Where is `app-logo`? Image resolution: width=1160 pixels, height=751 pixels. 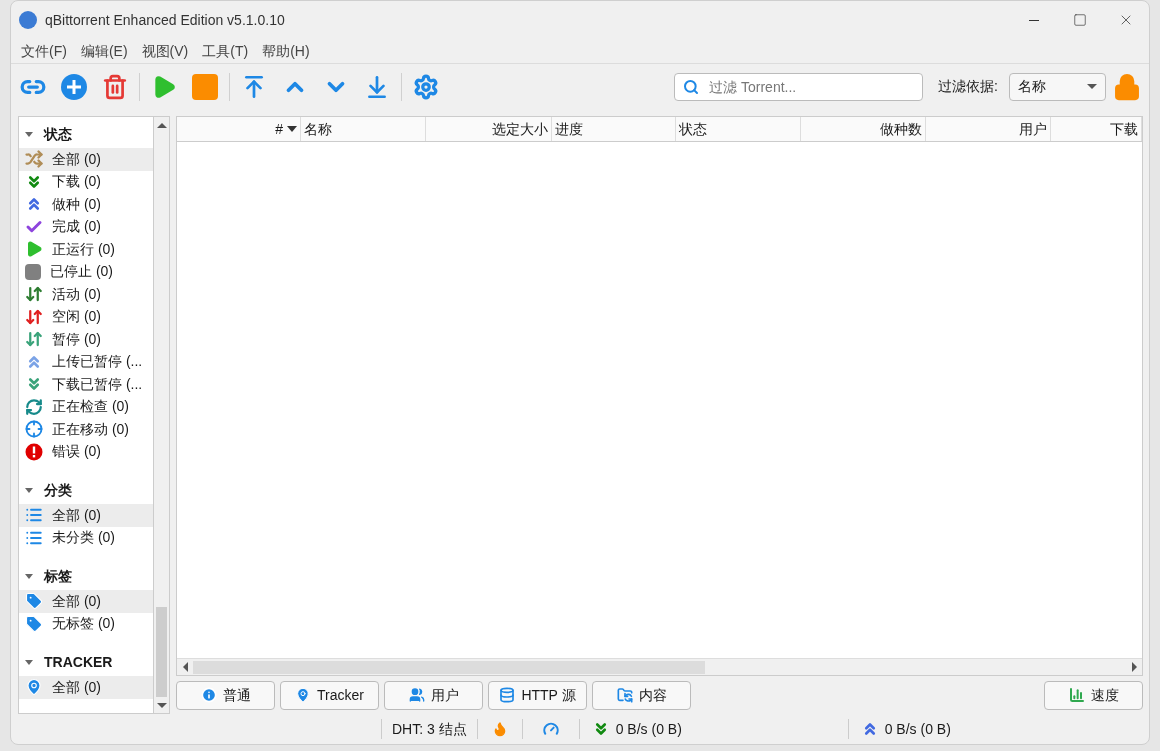
app-logo is located at coordinates (28, 20).